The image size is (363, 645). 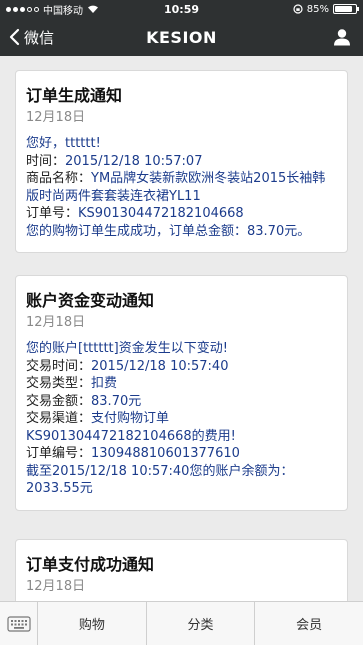 I want to click on tx-channel-label: 交易渠道：, so click(x=59, y=418).